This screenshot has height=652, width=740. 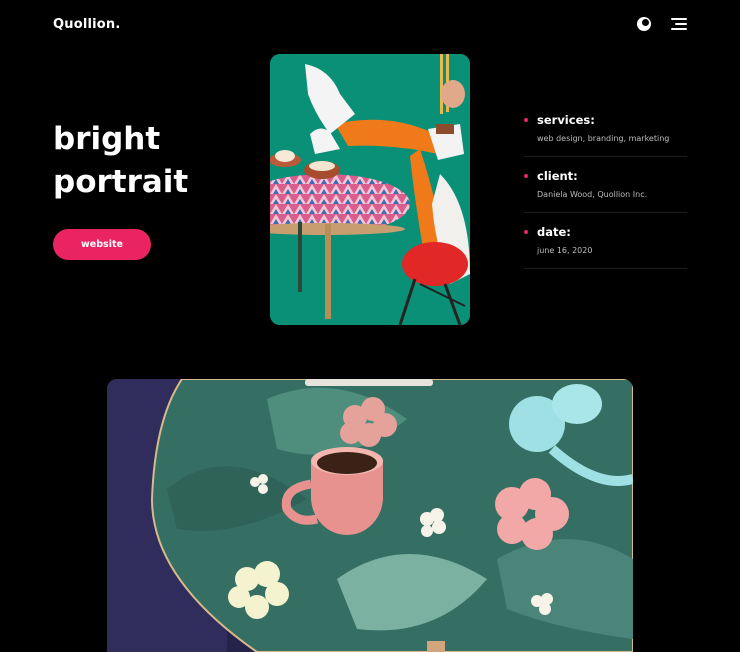 What do you see at coordinates (107, 139) in the screenshot?
I see `title-line-1: bright` at bounding box center [107, 139].